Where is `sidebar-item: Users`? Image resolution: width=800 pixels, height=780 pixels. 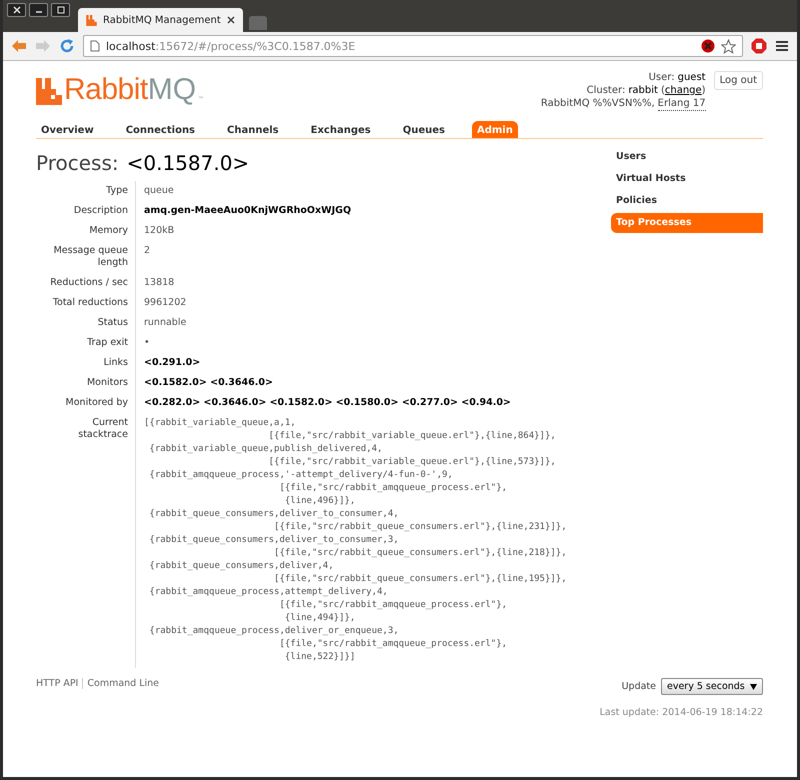
sidebar-item: Users is located at coordinates (687, 157).